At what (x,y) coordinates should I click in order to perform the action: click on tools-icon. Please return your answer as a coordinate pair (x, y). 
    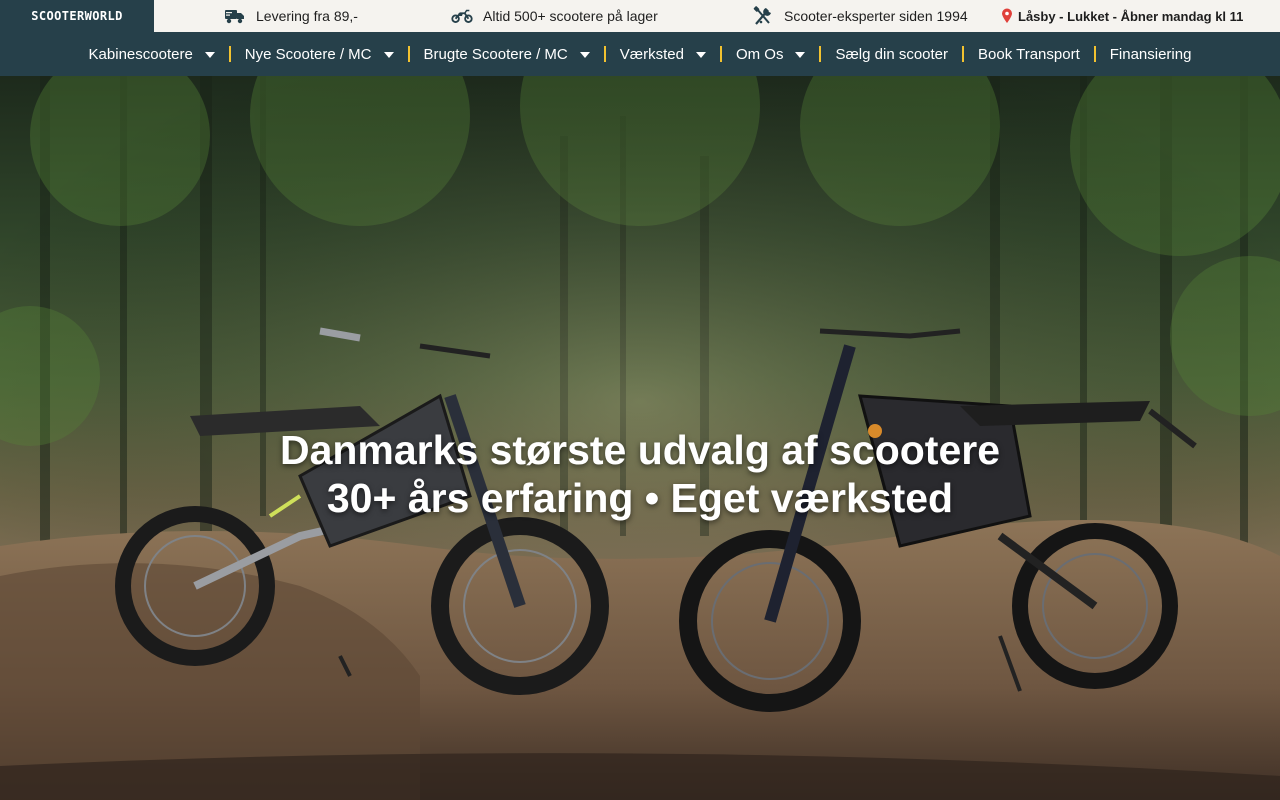
    Looking at the image, I should click on (763, 15).